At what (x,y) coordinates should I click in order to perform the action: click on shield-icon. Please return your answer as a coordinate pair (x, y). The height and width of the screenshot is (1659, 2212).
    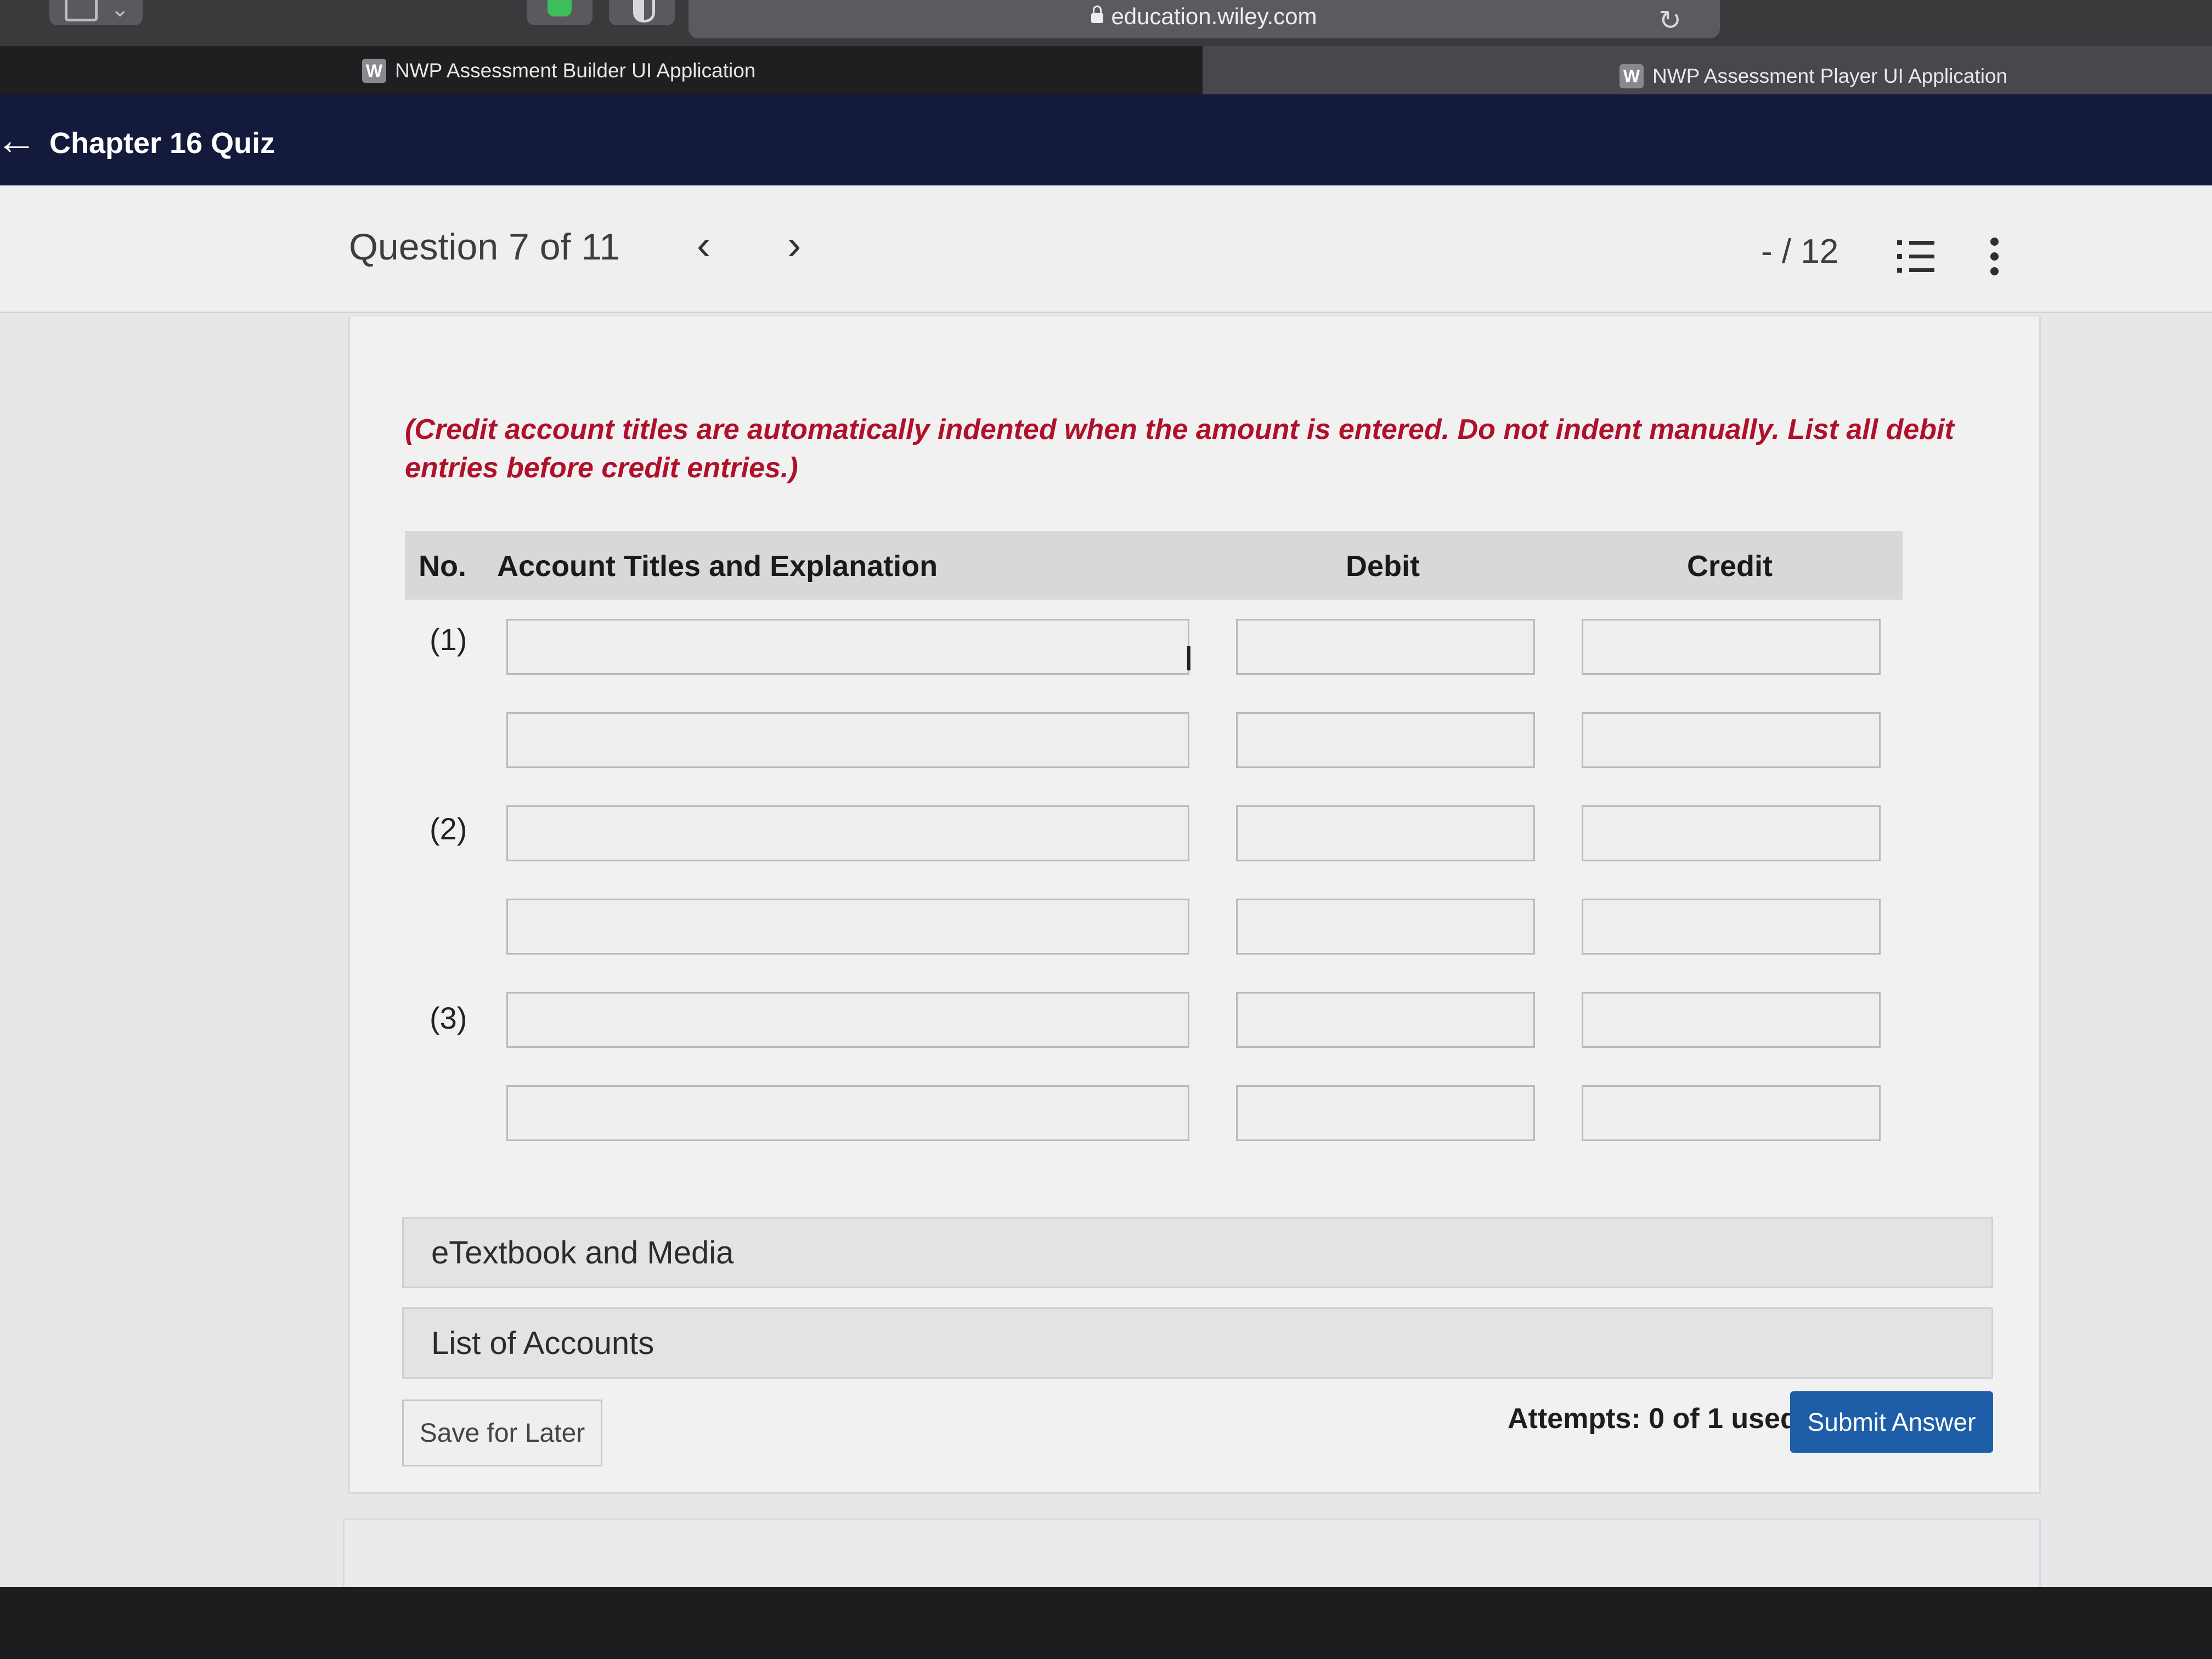
    Looking at the image, I should click on (644, 11).